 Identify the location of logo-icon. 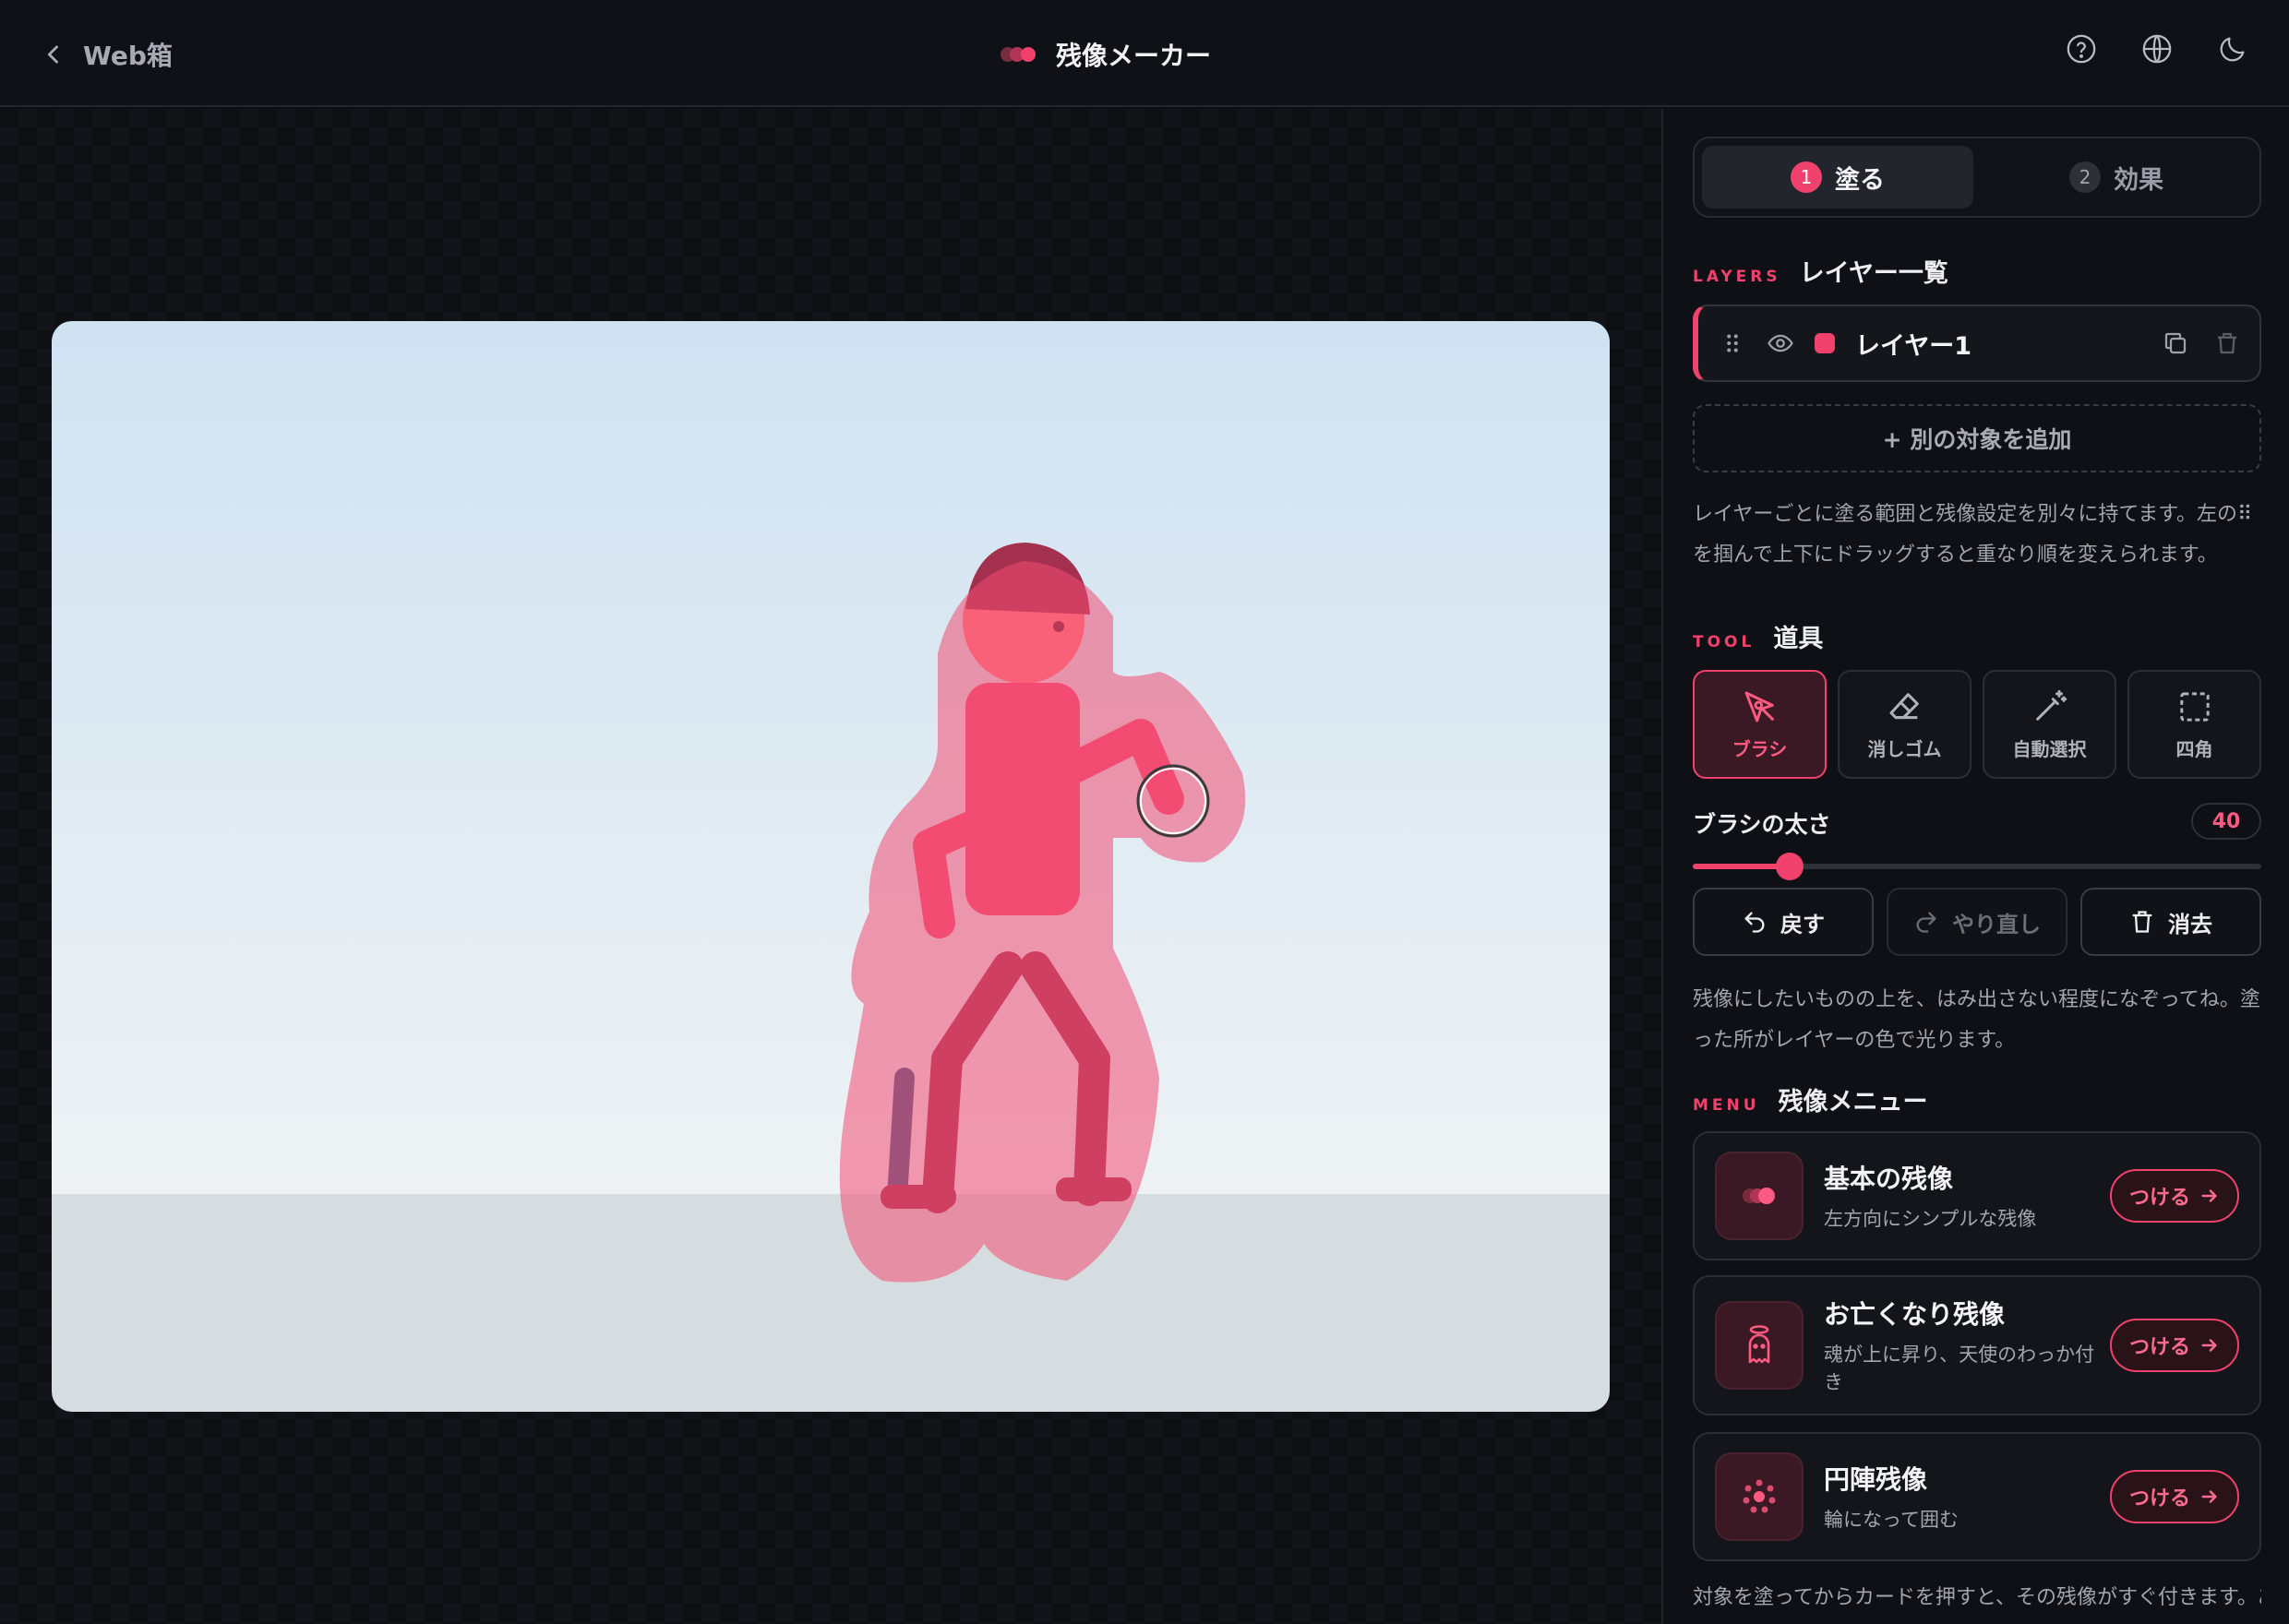
(1019, 54).